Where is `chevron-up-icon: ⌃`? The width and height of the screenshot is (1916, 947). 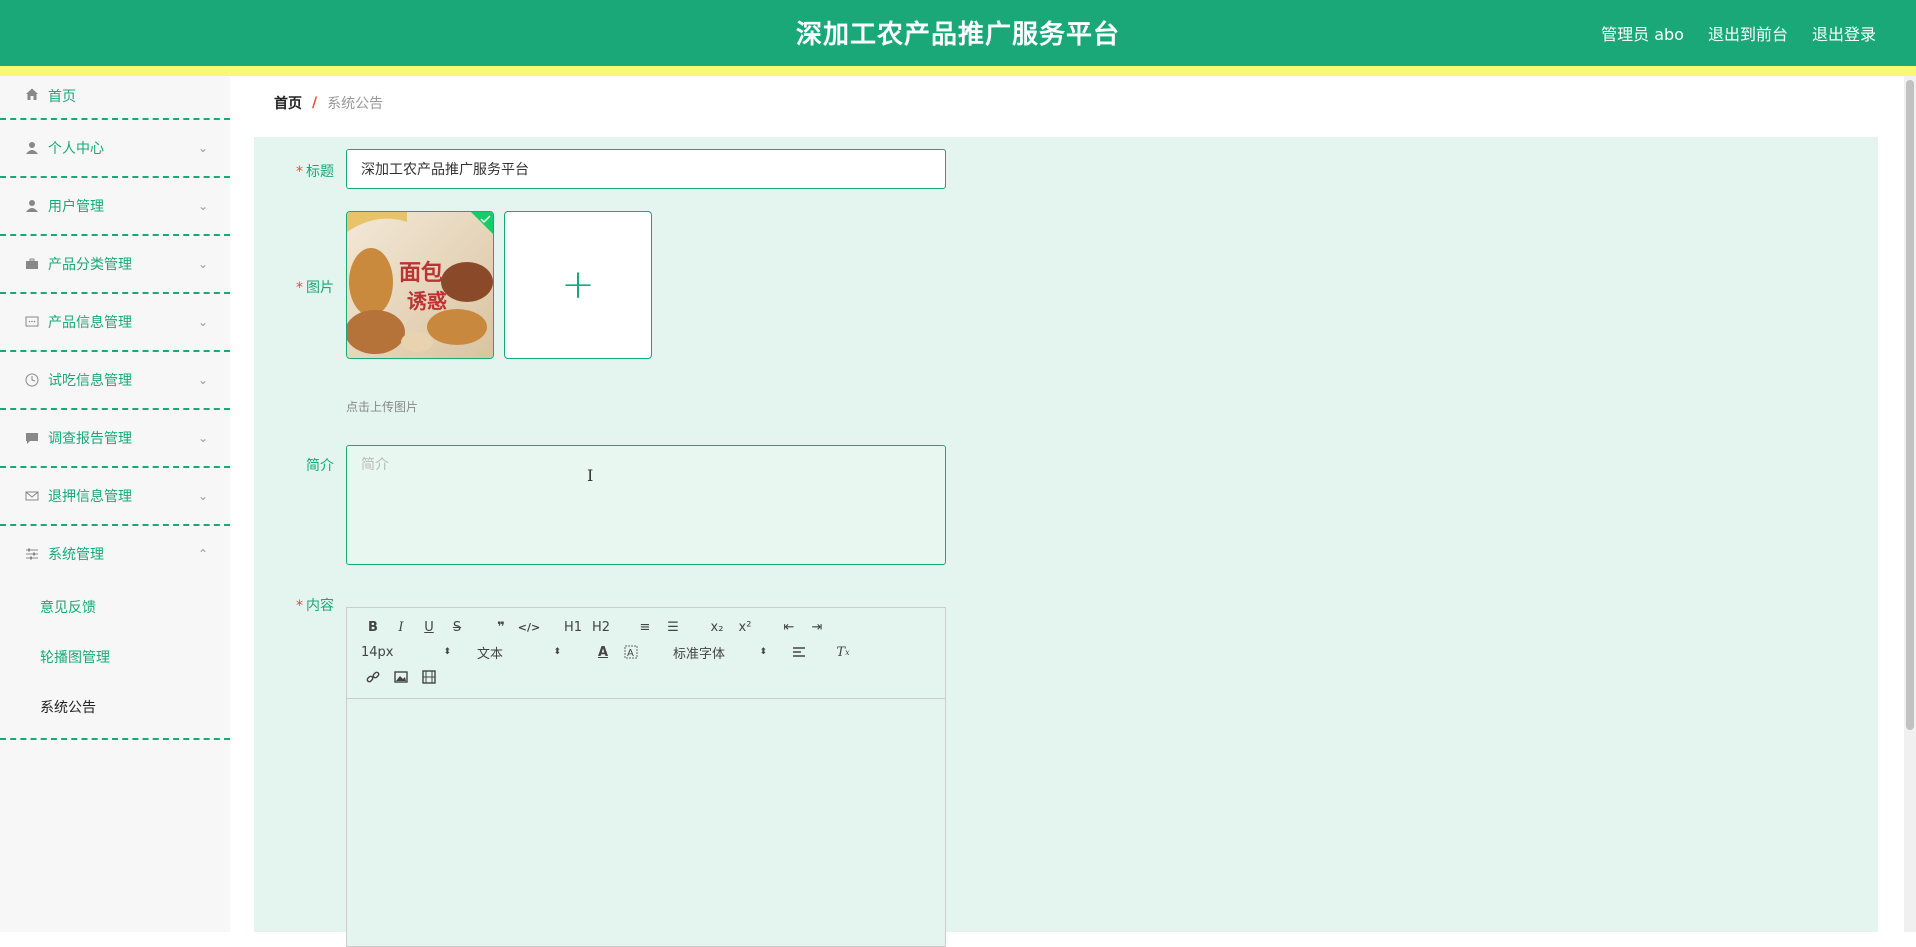
chevron-up-icon: ⌃ is located at coordinates (202, 554).